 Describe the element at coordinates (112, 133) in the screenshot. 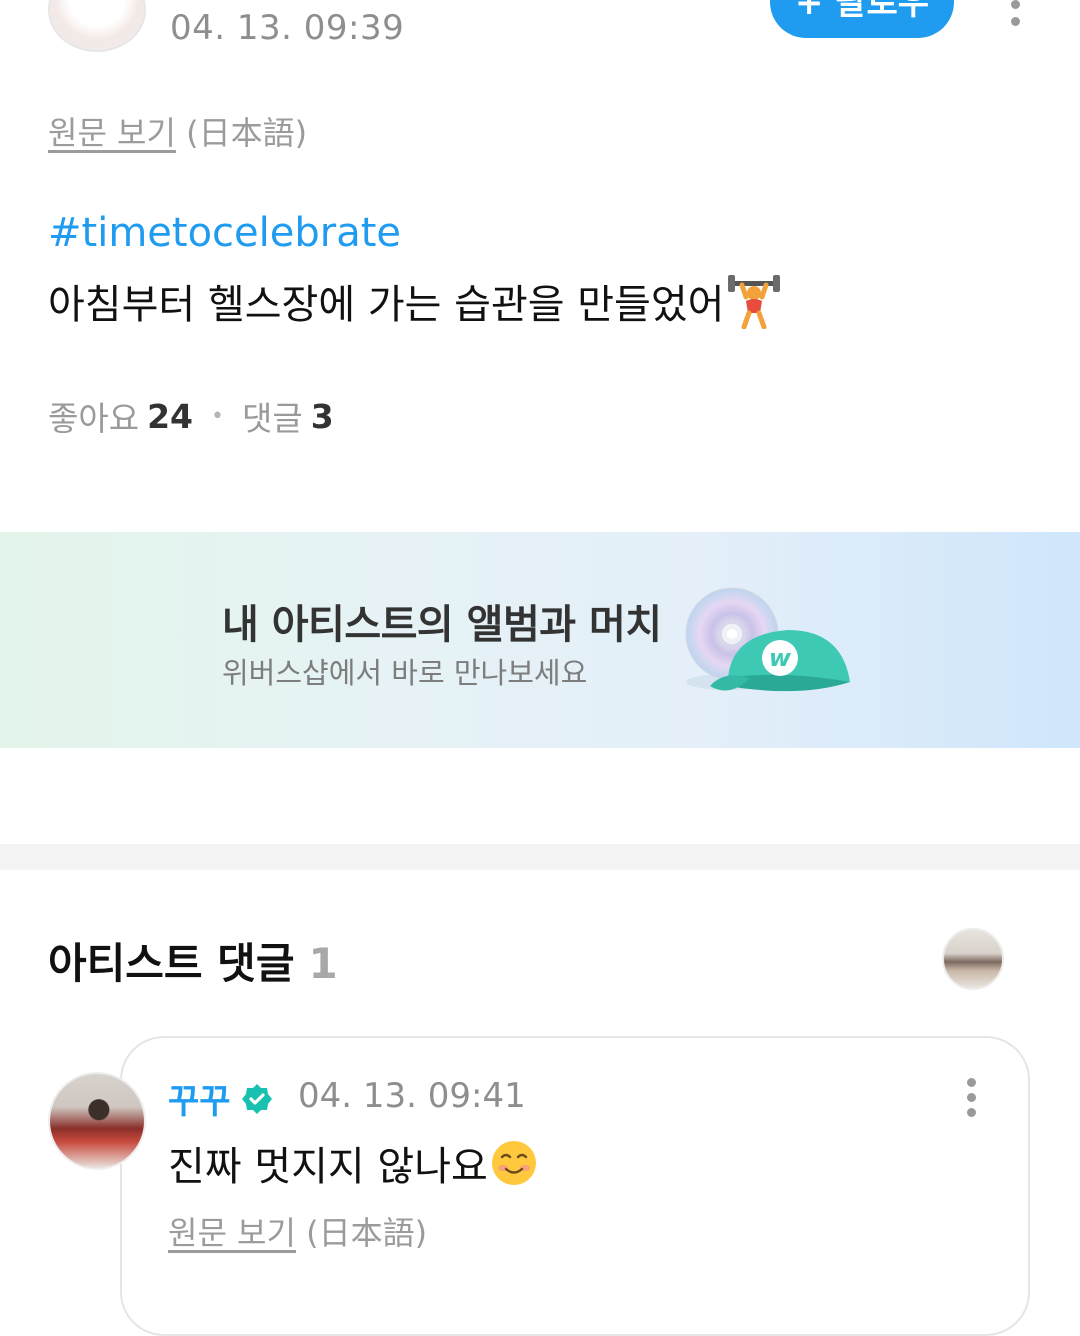

I see `view-original-link: 원문 보기` at that location.